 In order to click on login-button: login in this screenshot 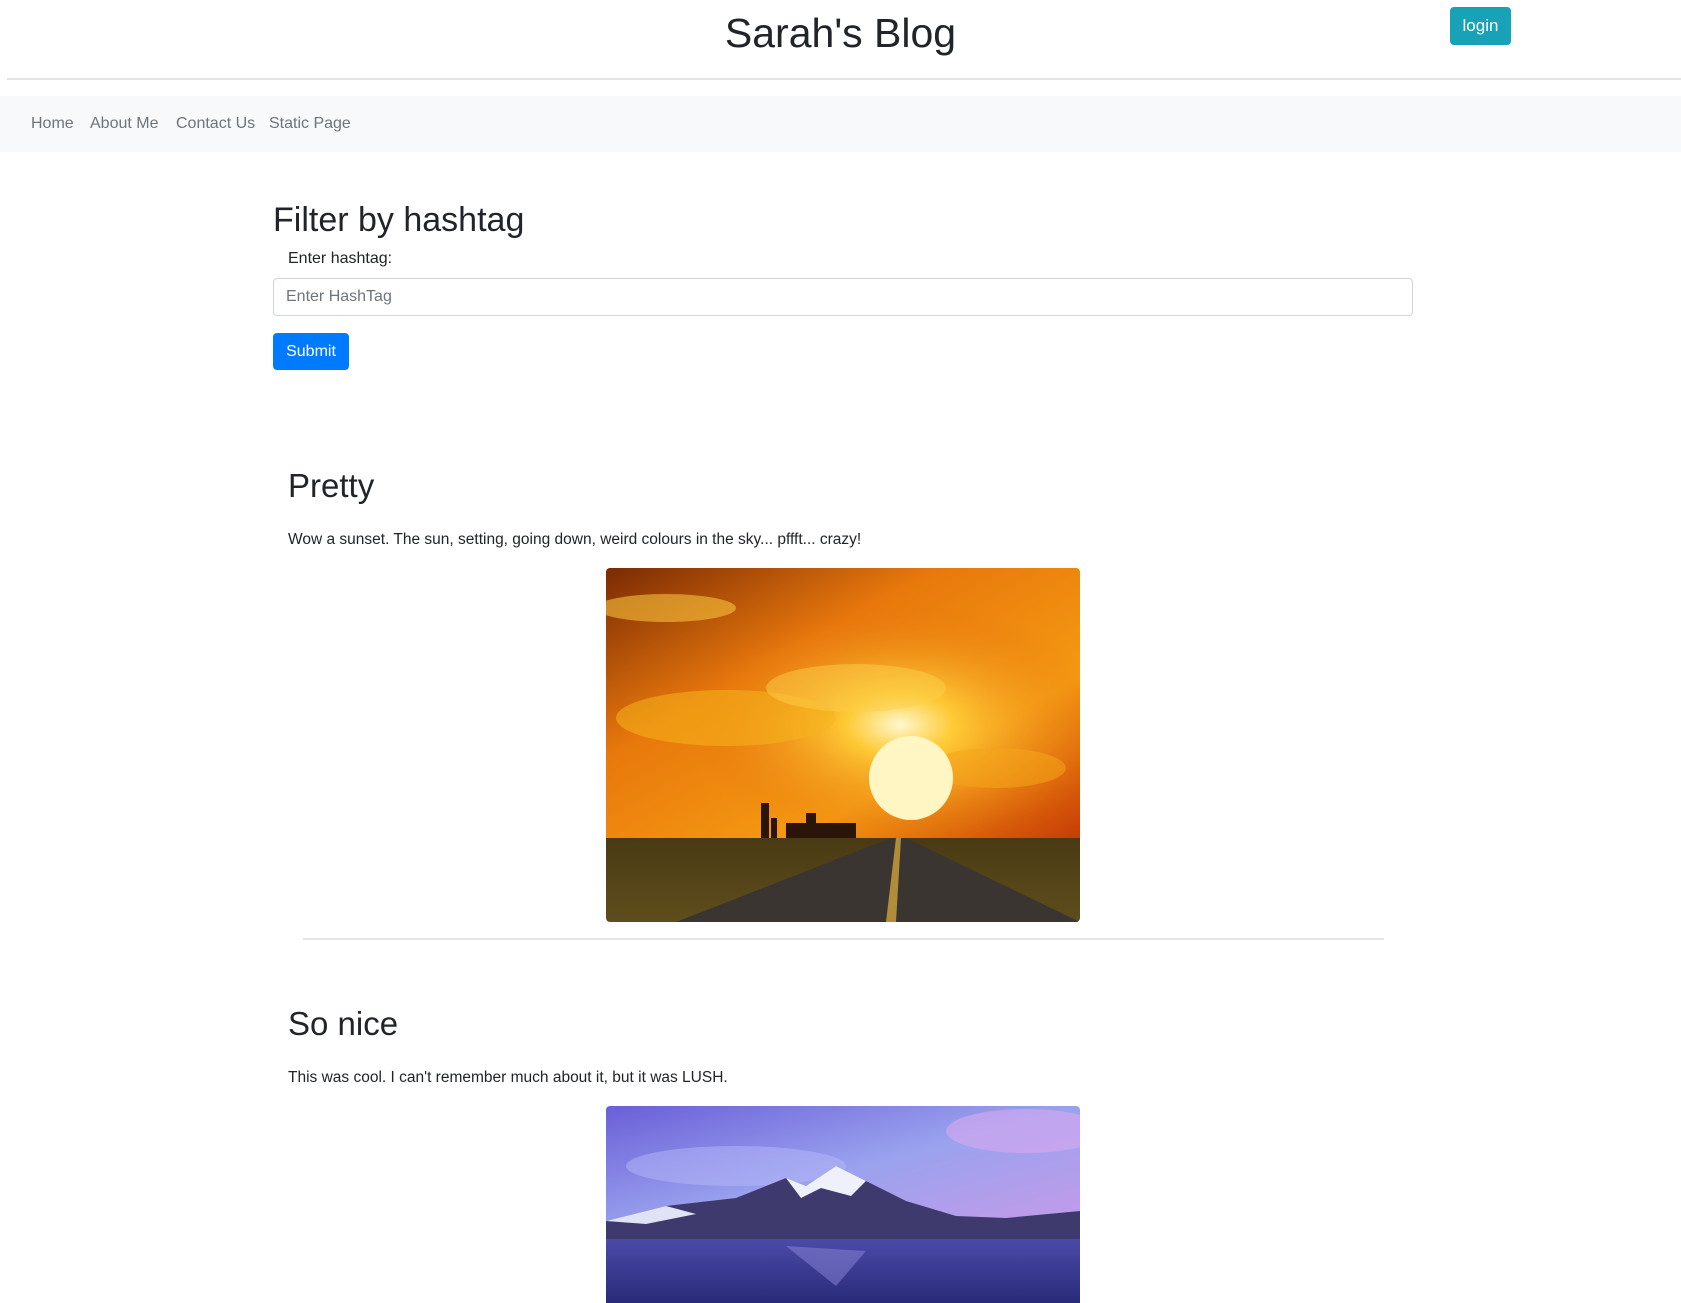, I will do `click(1480, 26)`.